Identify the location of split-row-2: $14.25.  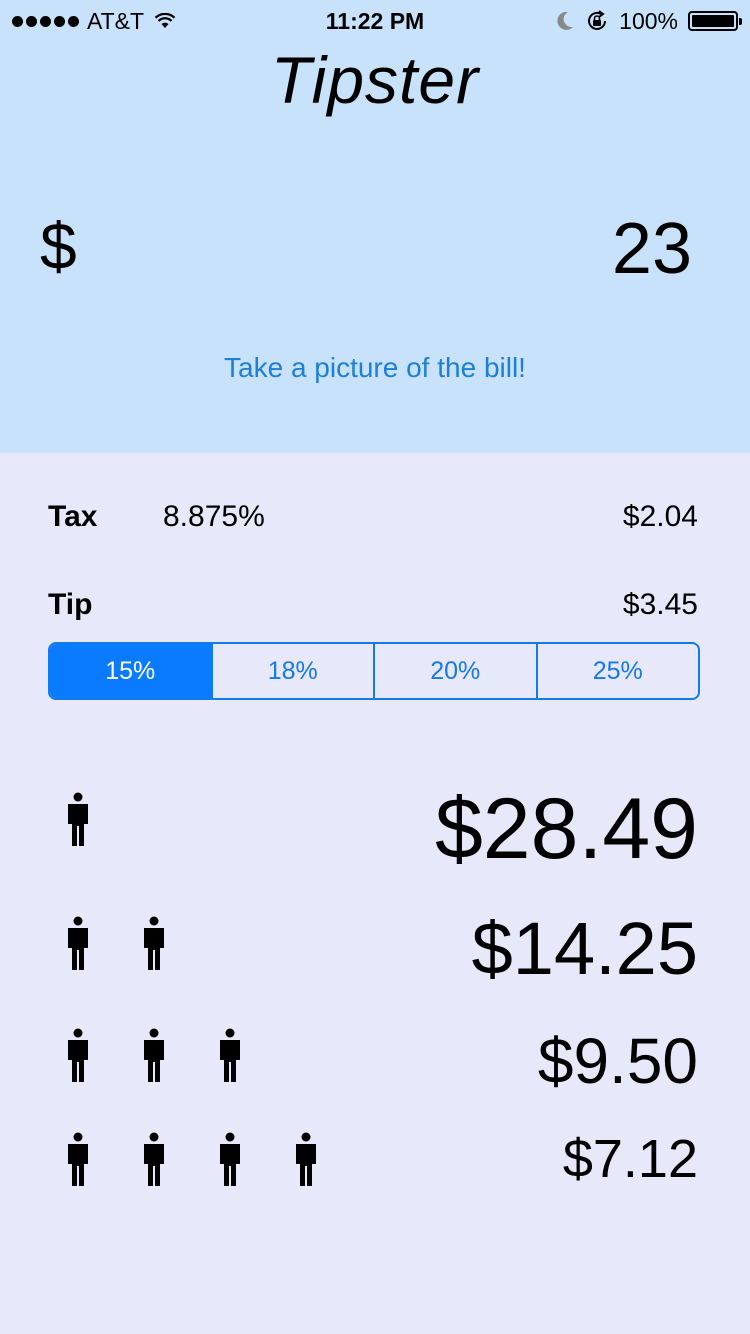
(375, 948).